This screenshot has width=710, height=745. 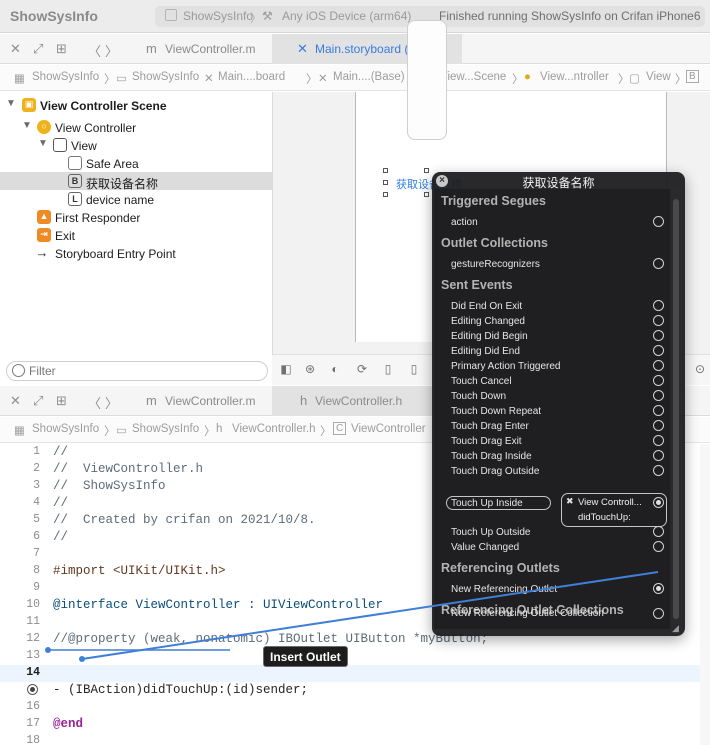 What do you see at coordinates (103, 106) in the screenshot?
I see `outline-label: View Controller Scene` at bounding box center [103, 106].